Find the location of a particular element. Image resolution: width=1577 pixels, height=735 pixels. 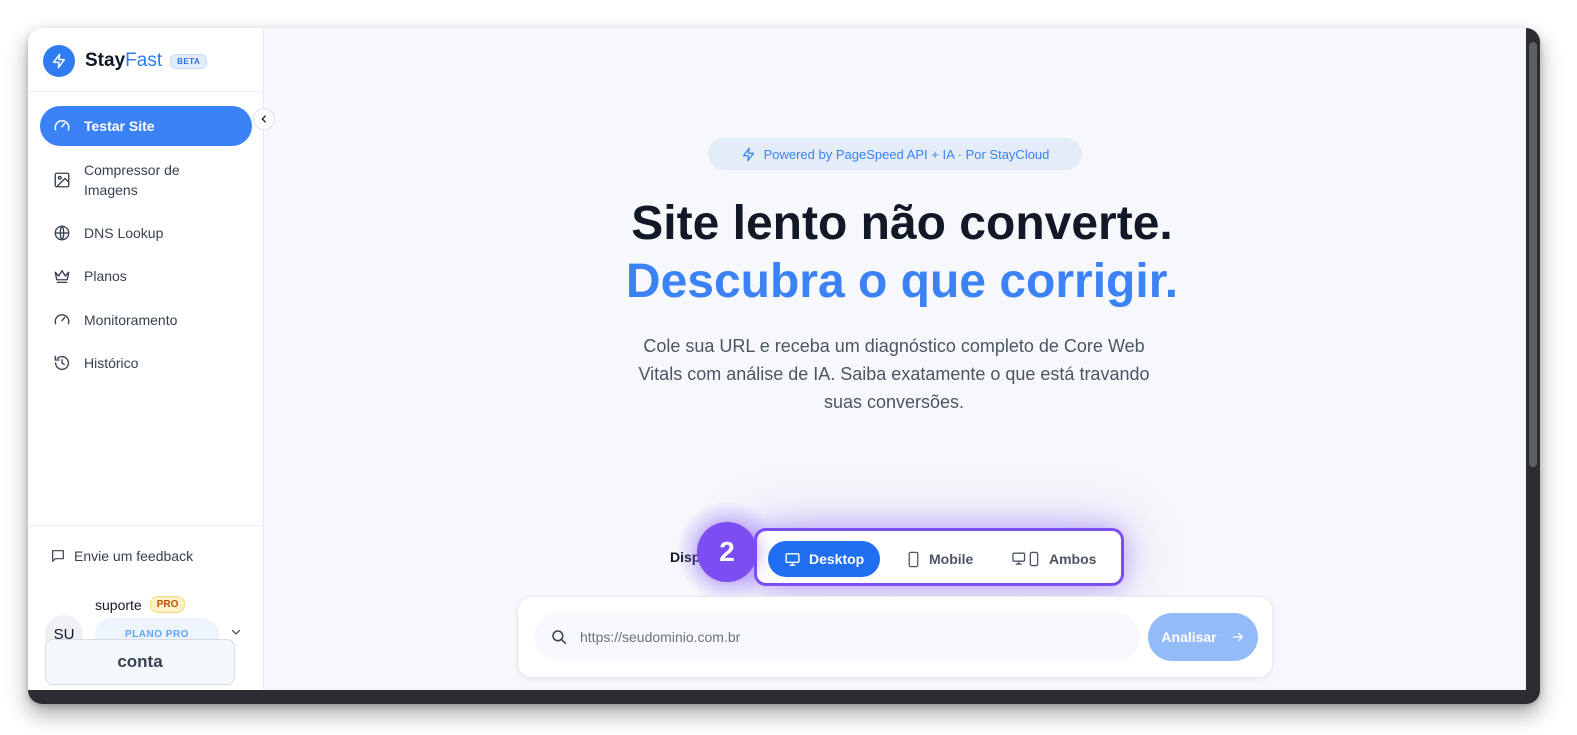

sidebar-item-compressor: Compressor de Imagens is located at coordinates (146, 180).